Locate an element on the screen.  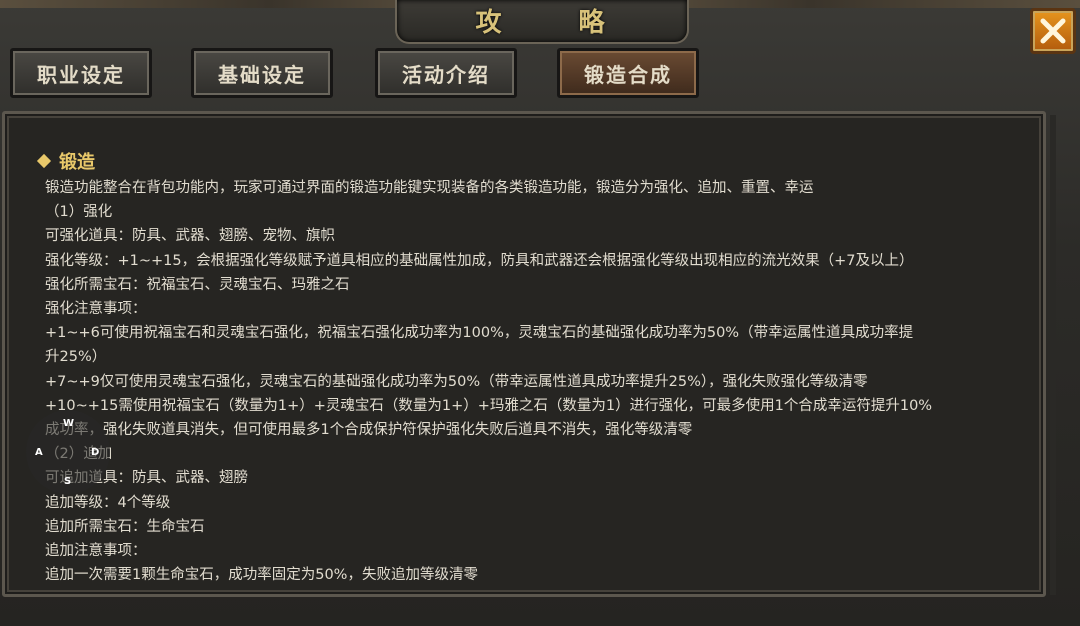
scrollbar is located at coordinates (1053, 355).